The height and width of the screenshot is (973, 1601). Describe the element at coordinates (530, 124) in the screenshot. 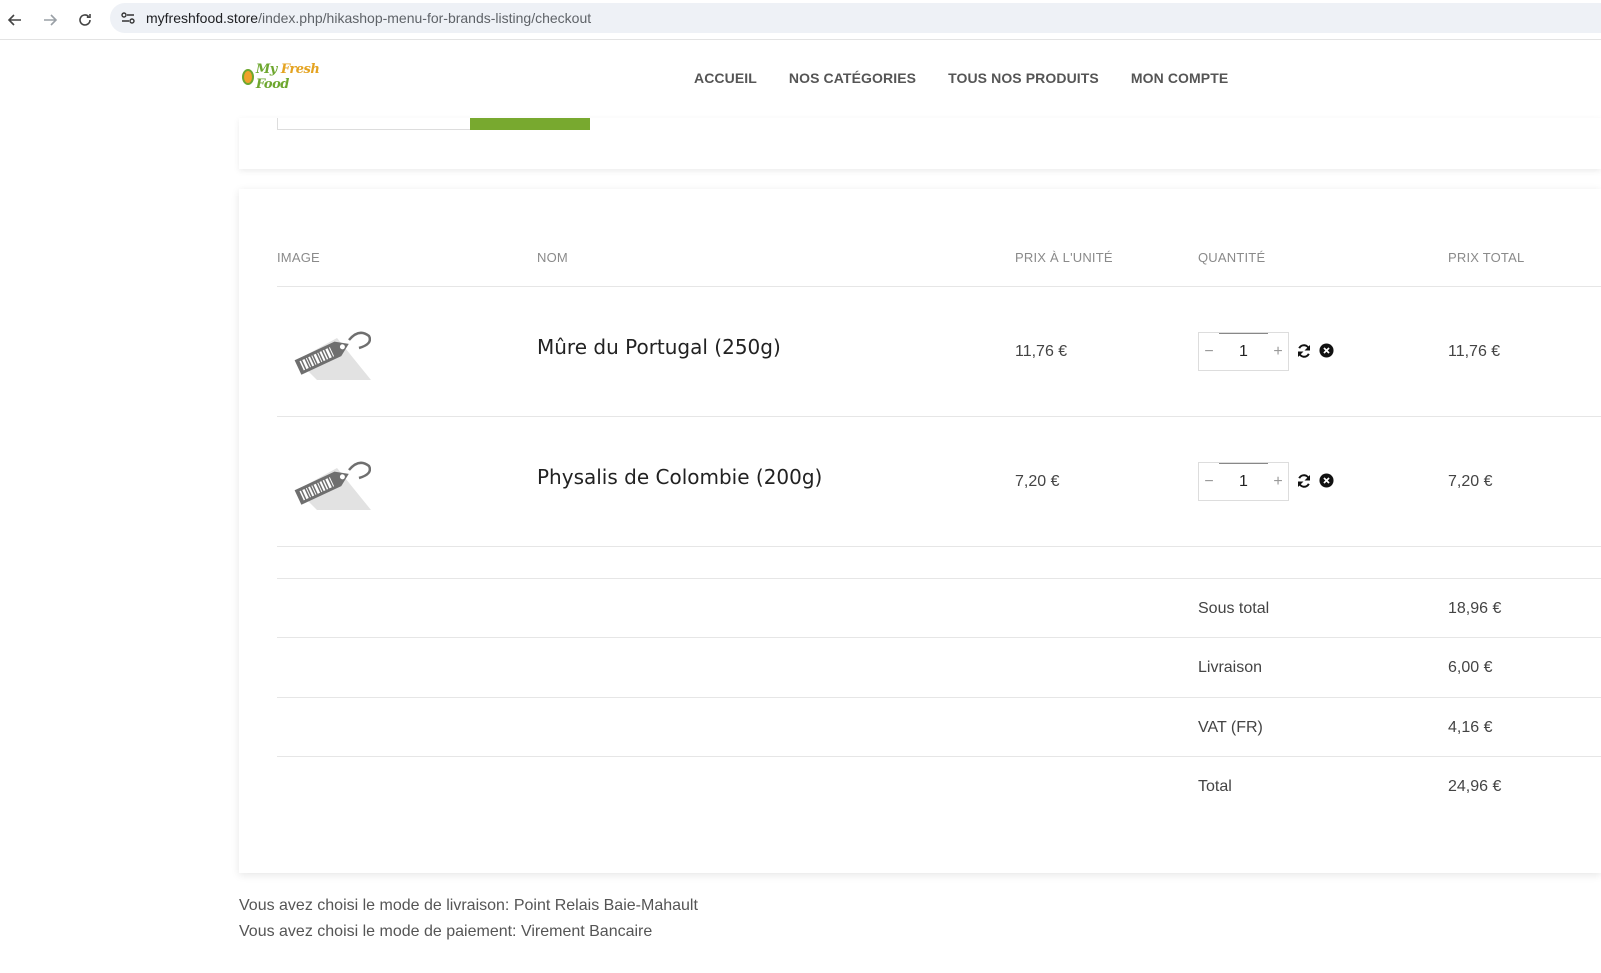

I see `coupon-submit-button` at that location.